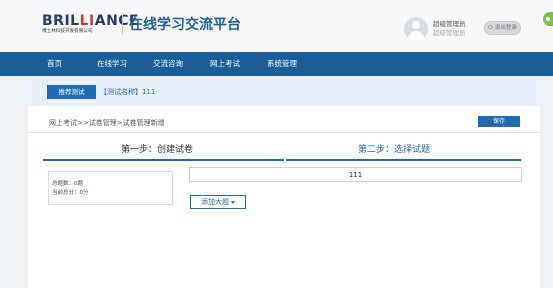  Describe the element at coordinates (233, 202) in the screenshot. I see `caret-down-icon` at that location.